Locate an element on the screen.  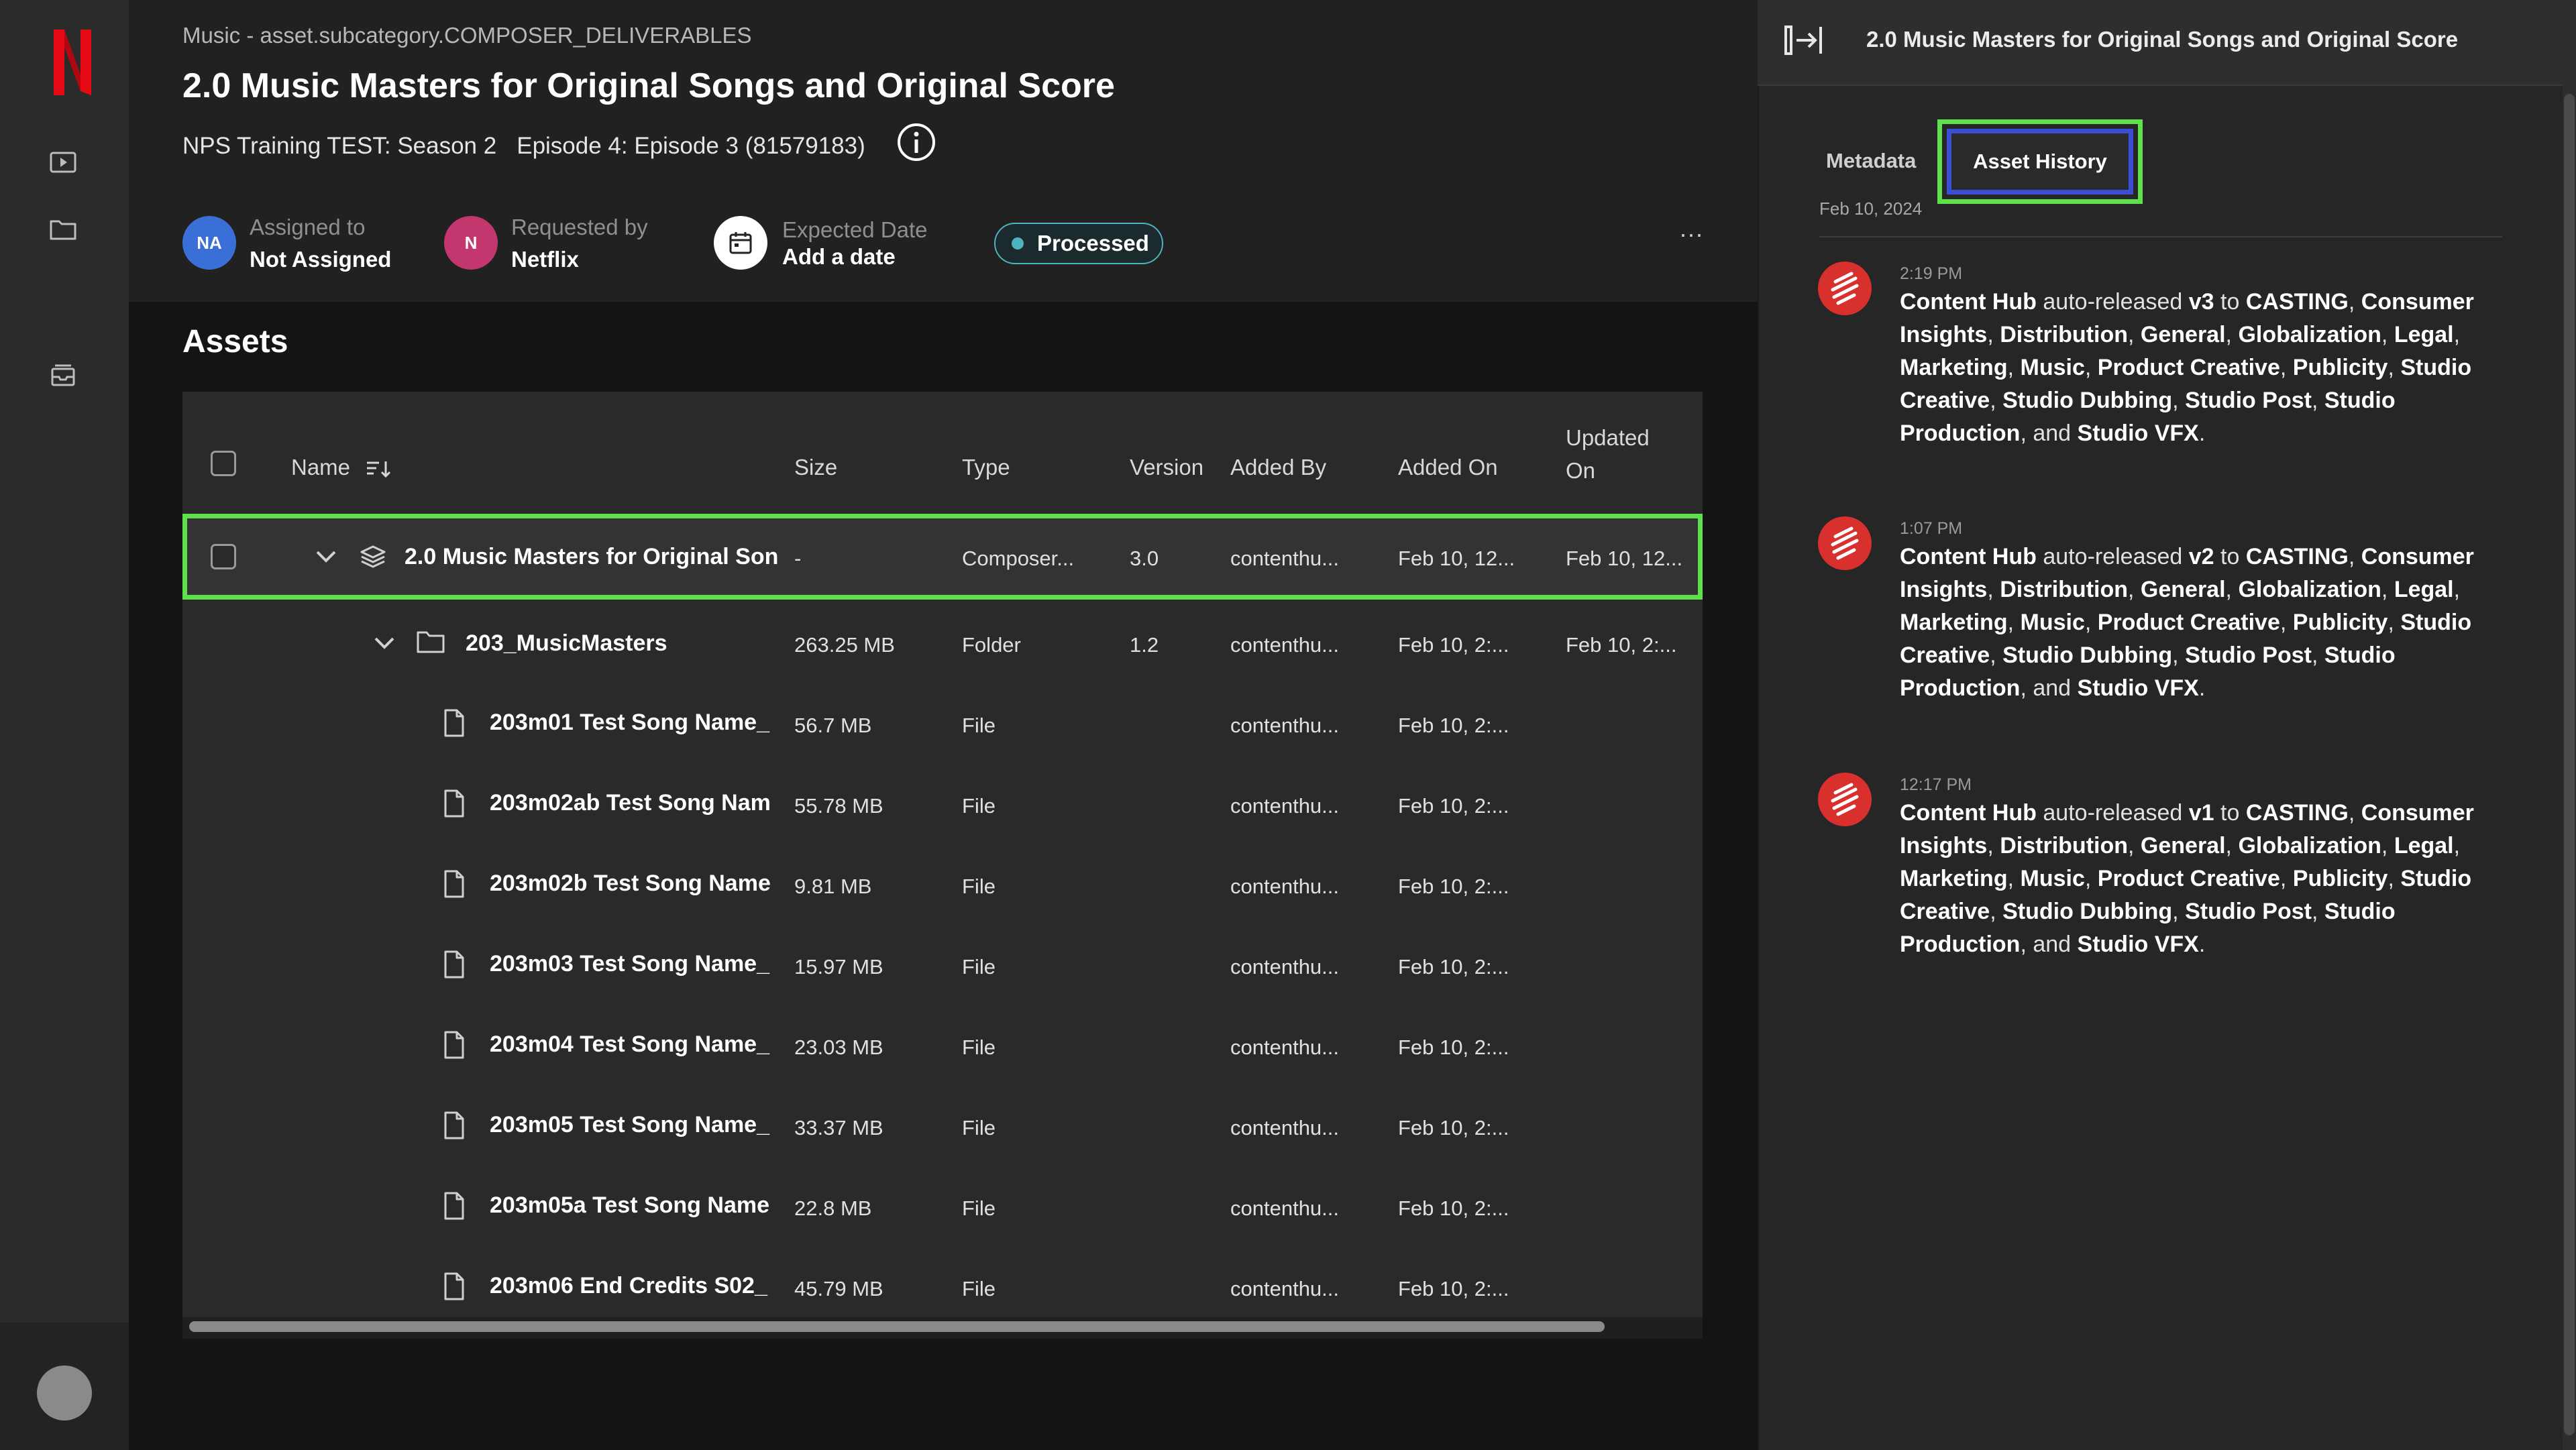
row-type: Folder is located at coordinates (991, 645).